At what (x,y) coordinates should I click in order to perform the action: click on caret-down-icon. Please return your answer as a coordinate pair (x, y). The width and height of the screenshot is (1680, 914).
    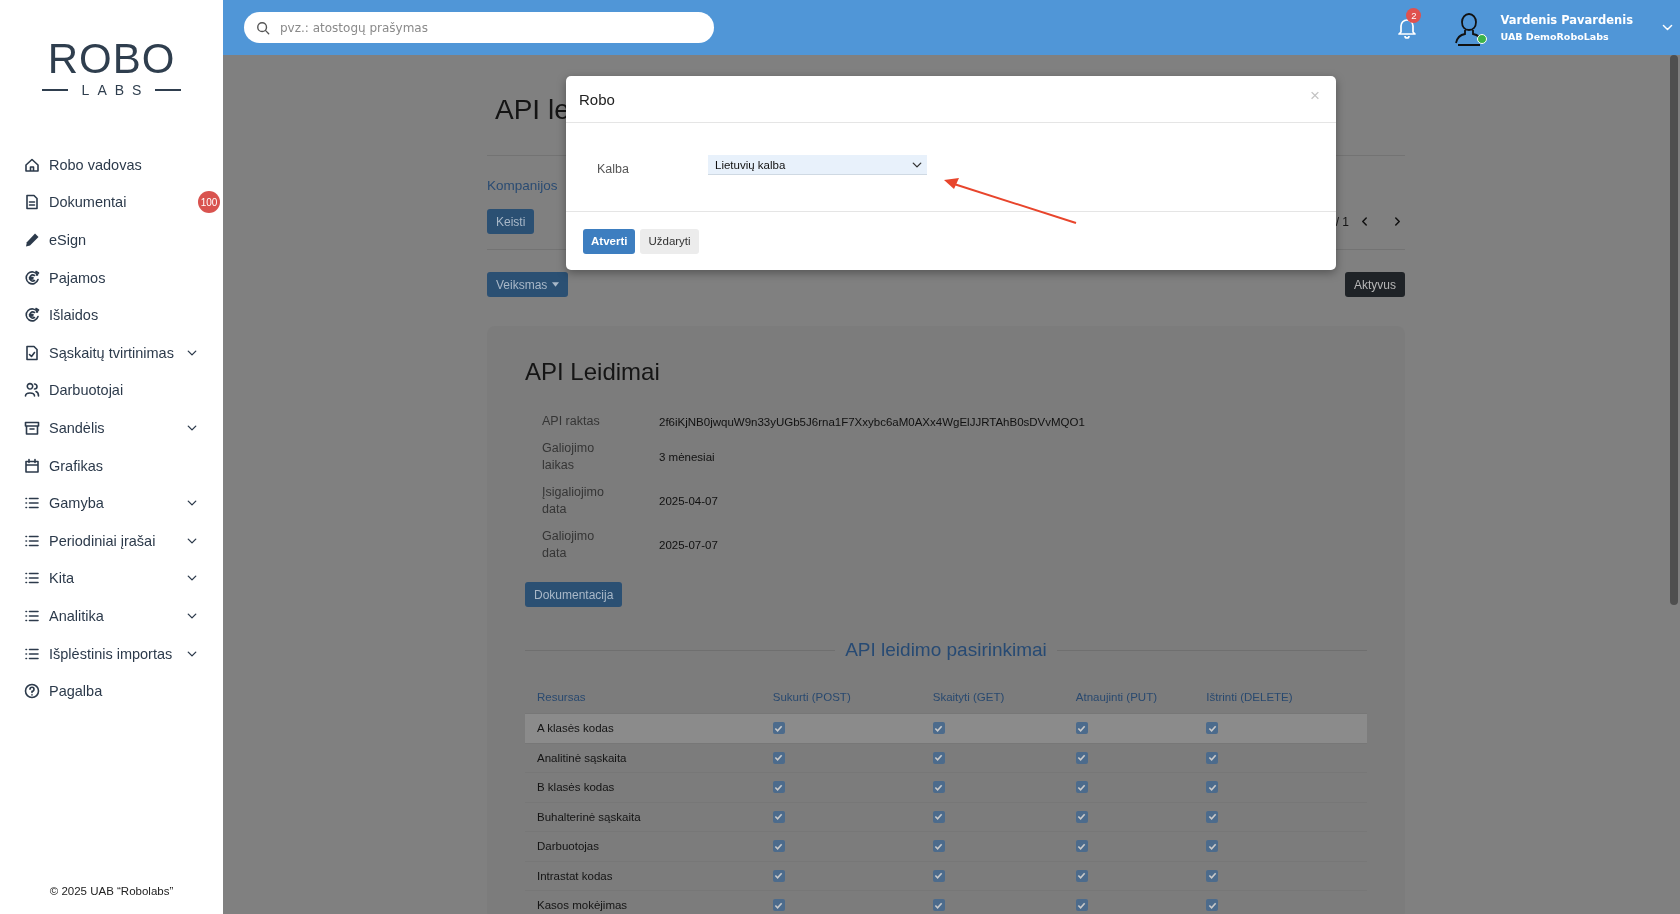
    Looking at the image, I should click on (556, 284).